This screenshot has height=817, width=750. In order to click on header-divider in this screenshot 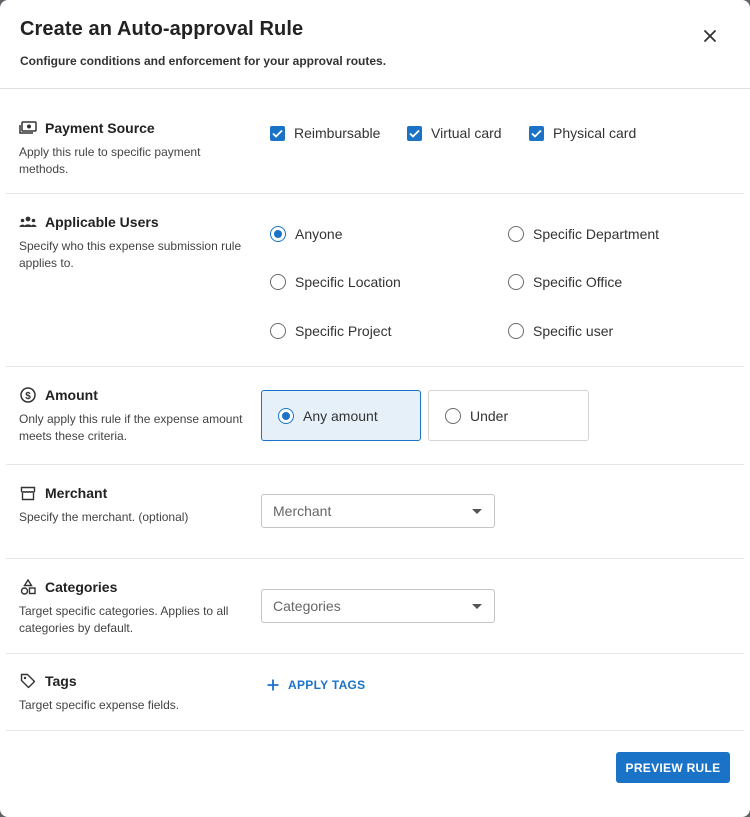, I will do `click(375, 88)`.